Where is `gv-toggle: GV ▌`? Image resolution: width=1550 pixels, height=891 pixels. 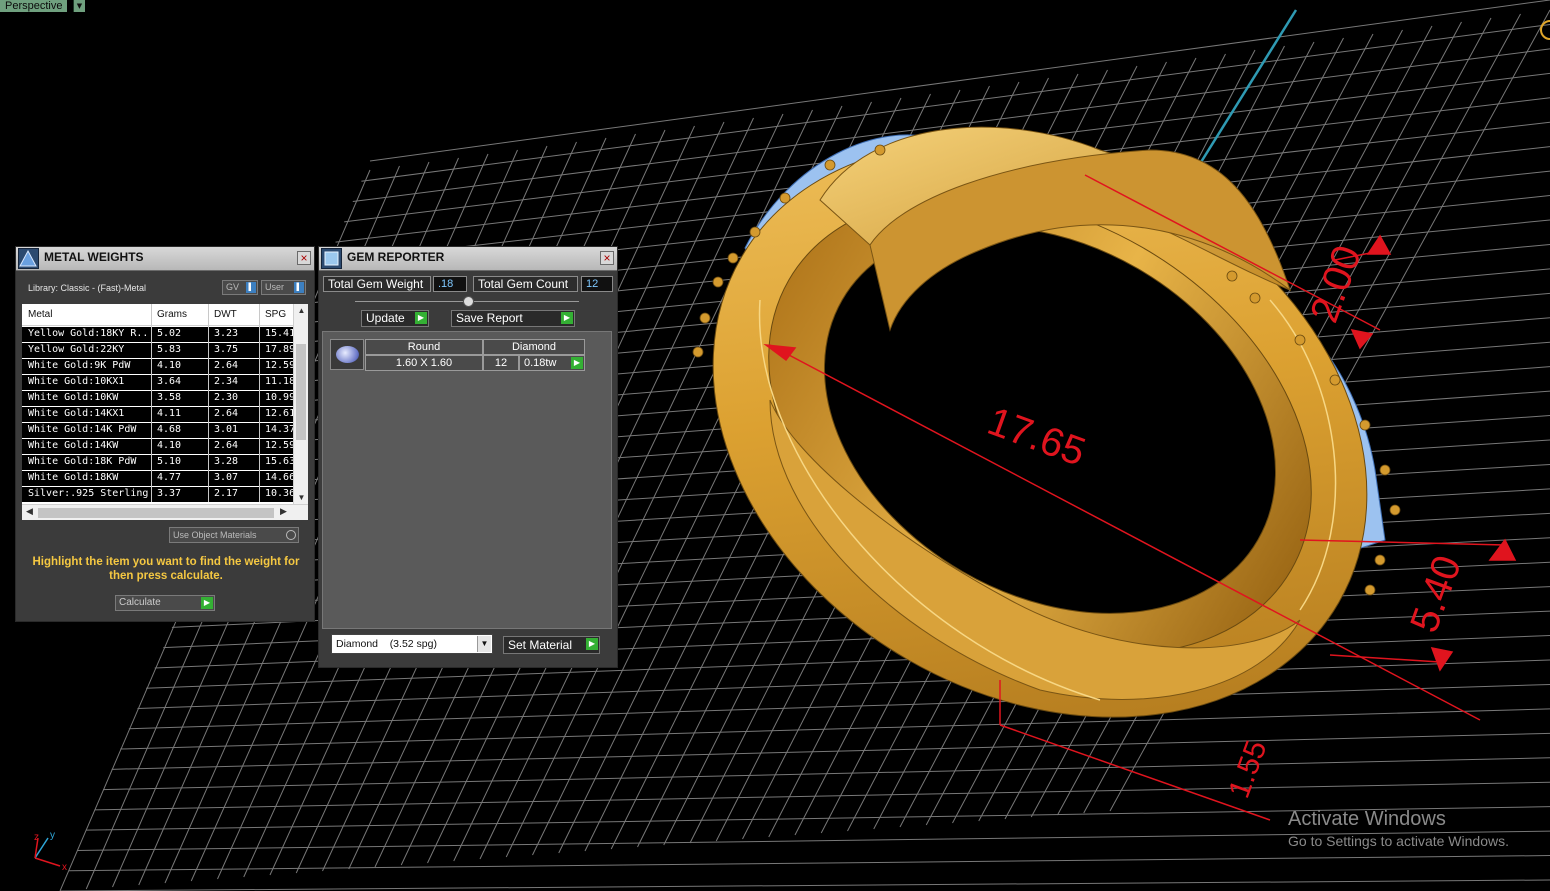 gv-toggle: GV ▌ is located at coordinates (240, 287).